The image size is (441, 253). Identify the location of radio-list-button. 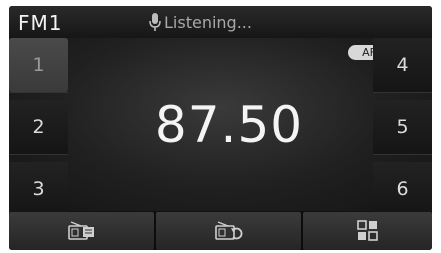
(81, 231).